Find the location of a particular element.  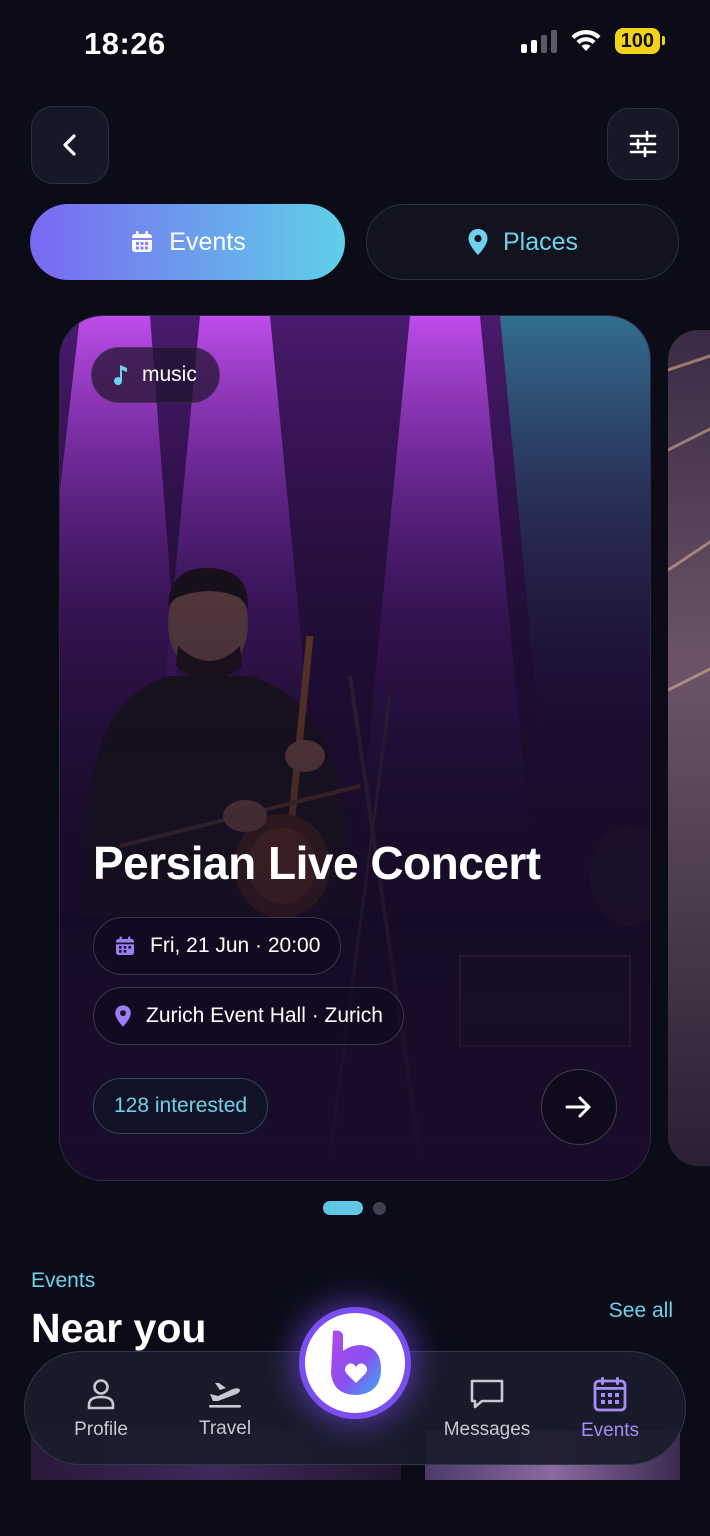

nav-item-profile: Profile is located at coordinates (101, 1409).